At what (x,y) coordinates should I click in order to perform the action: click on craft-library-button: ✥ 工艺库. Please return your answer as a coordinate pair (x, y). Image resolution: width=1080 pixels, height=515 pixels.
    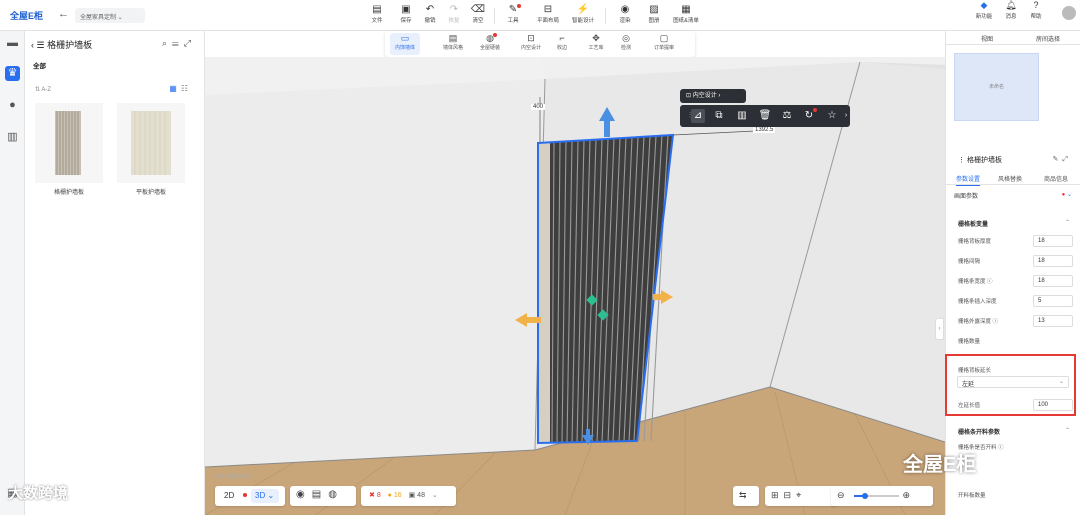
    Looking at the image, I should click on (596, 44).